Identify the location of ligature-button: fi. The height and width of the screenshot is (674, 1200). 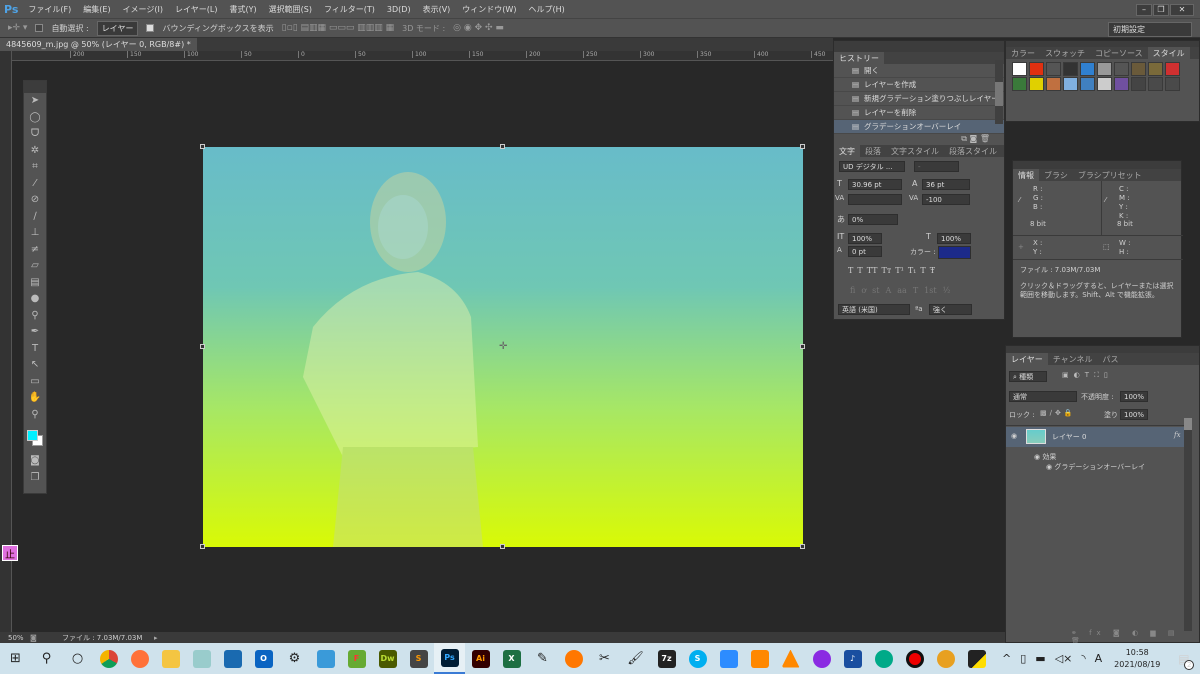
(852, 290).